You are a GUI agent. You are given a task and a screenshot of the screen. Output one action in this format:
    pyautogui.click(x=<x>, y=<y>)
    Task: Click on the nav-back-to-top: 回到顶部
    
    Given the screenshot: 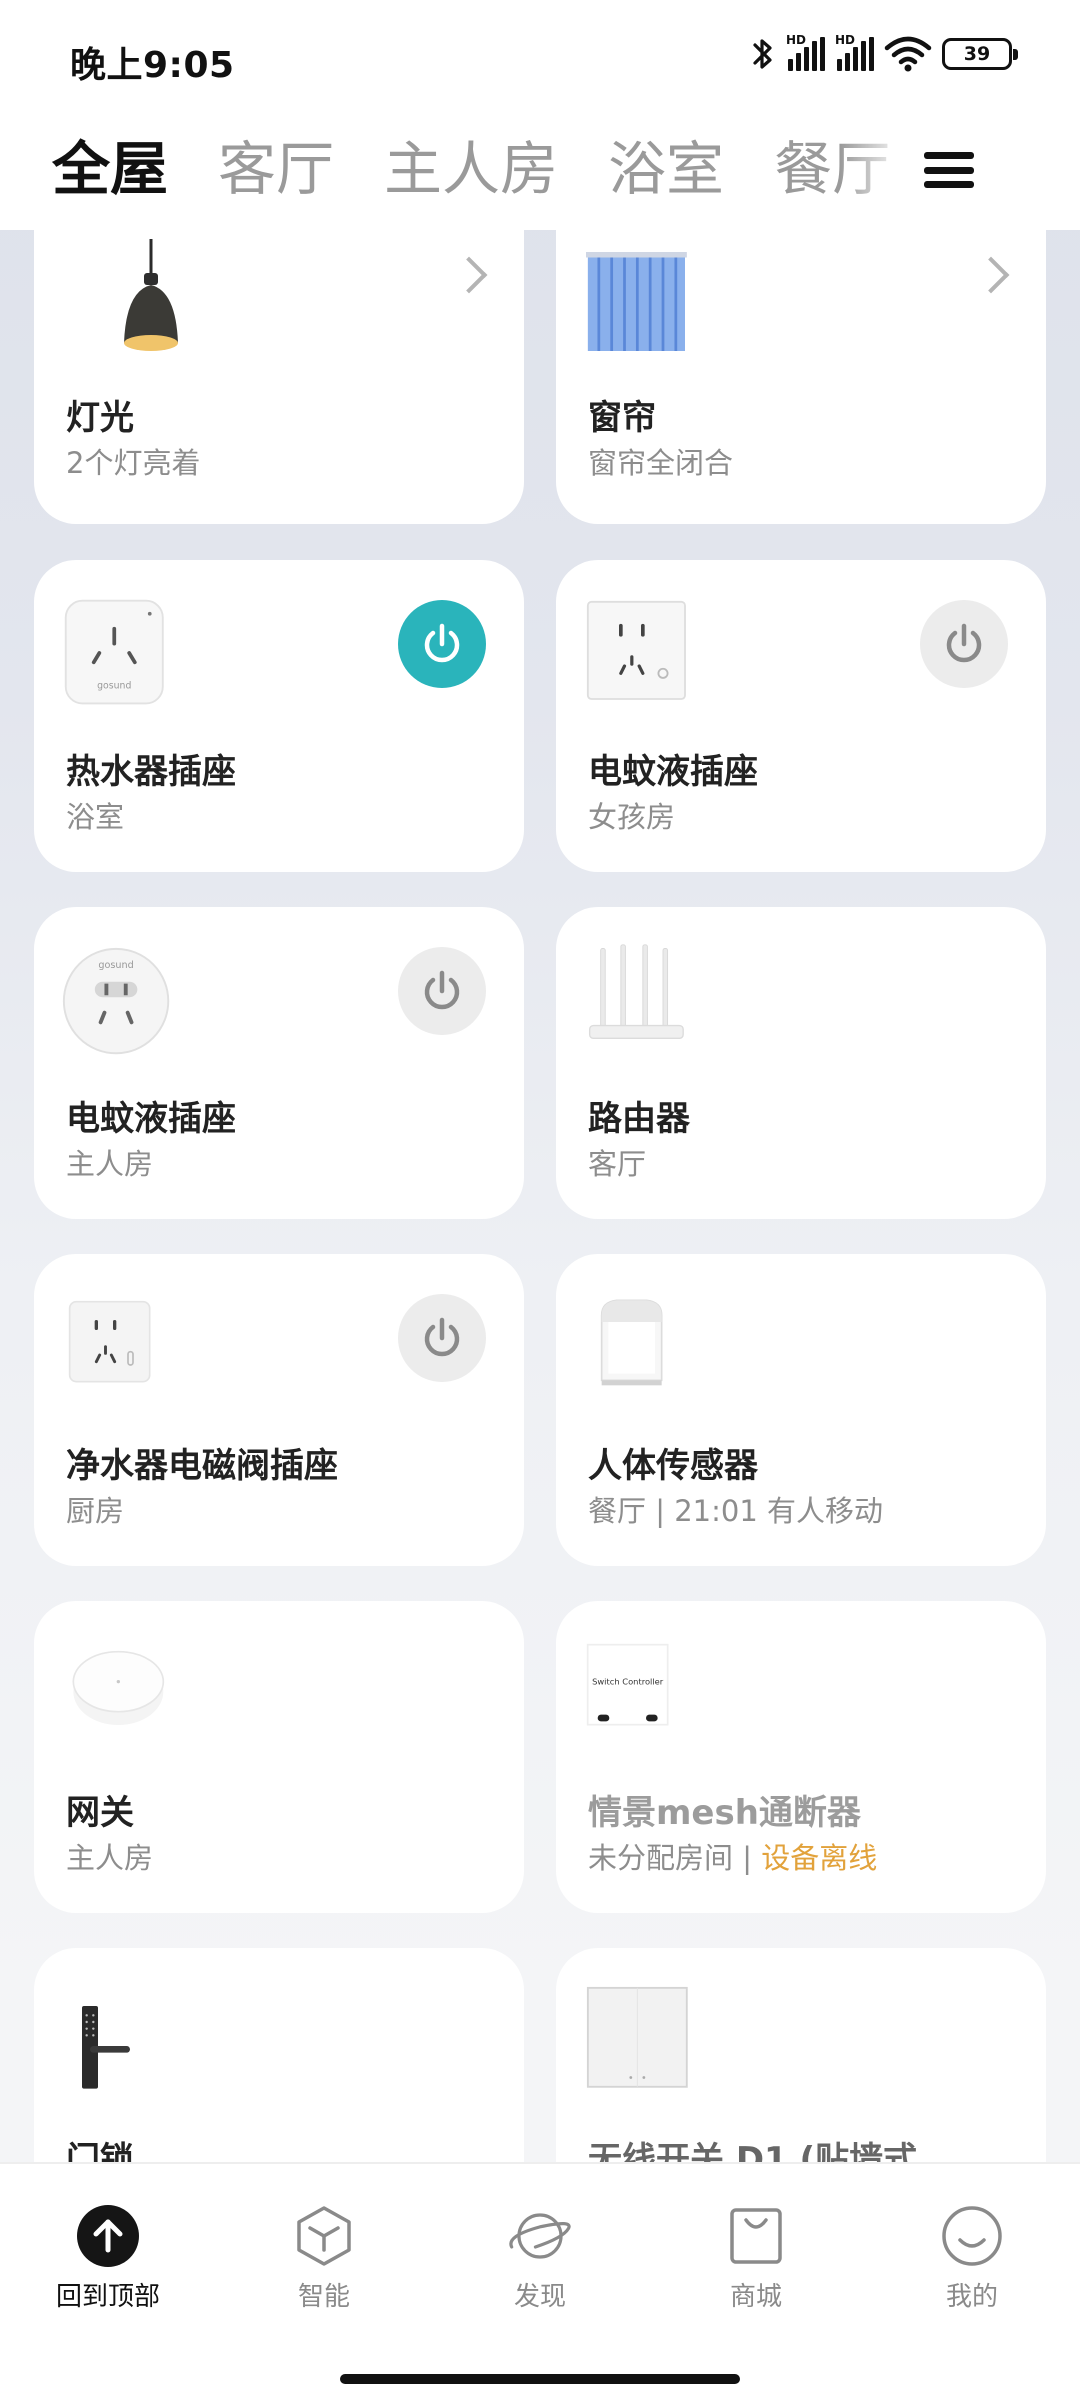 What is the action you would take?
    pyautogui.click(x=108, y=2258)
    